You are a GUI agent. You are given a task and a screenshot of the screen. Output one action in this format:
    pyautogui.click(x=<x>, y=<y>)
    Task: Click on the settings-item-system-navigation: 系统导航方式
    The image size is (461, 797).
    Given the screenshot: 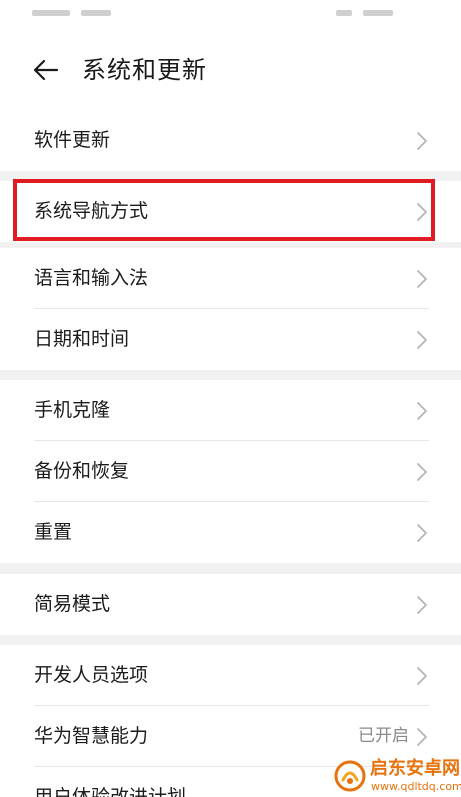 What is the action you would take?
    pyautogui.click(x=230, y=211)
    